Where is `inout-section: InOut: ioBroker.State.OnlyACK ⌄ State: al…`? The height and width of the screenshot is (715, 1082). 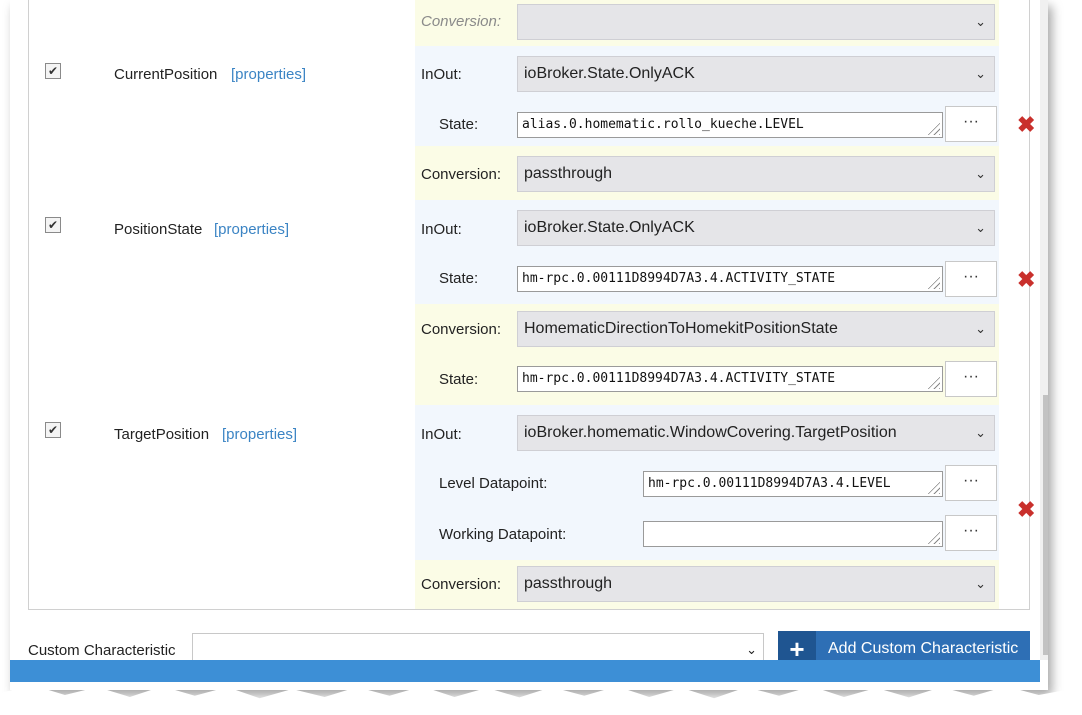 inout-section: InOut: ioBroker.State.OnlyACK ⌄ State: al… is located at coordinates (707, 96).